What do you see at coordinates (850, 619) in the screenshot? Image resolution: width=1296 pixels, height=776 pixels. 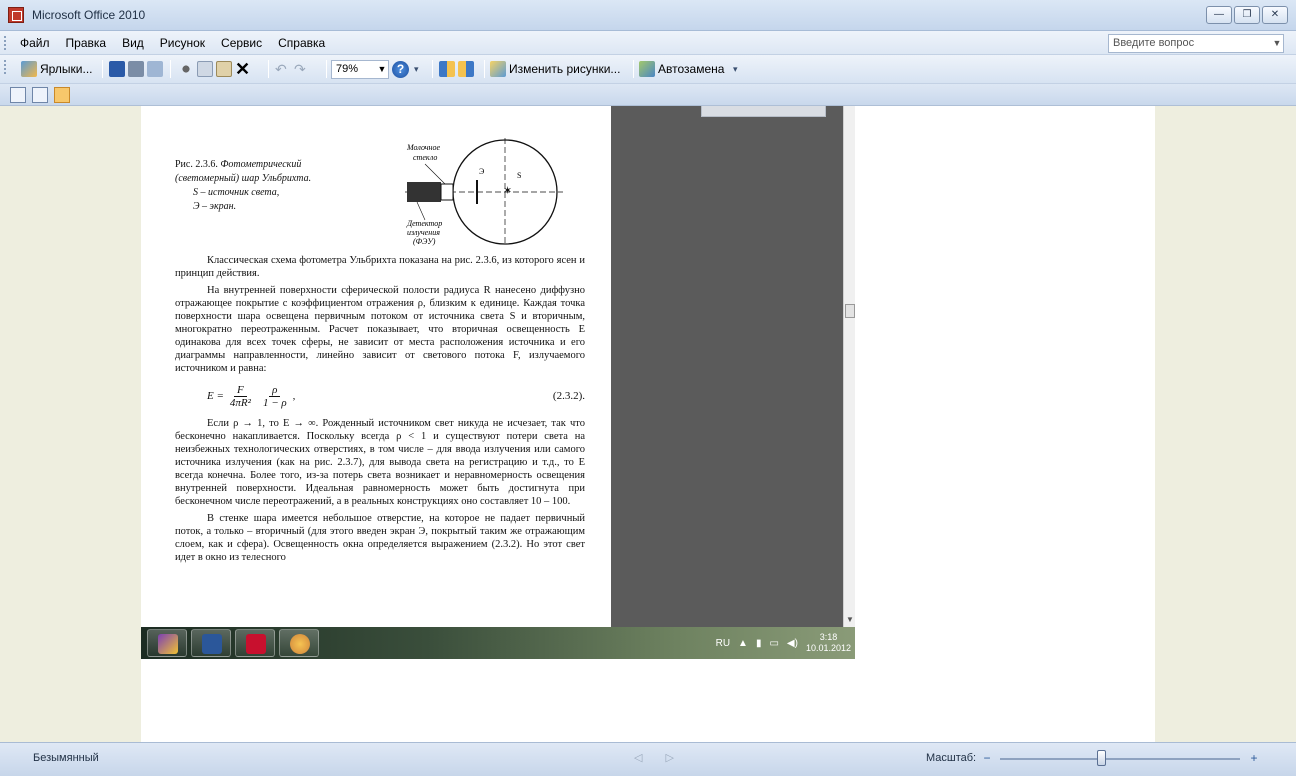 I see `scroll-down-icon: ▼` at bounding box center [850, 619].